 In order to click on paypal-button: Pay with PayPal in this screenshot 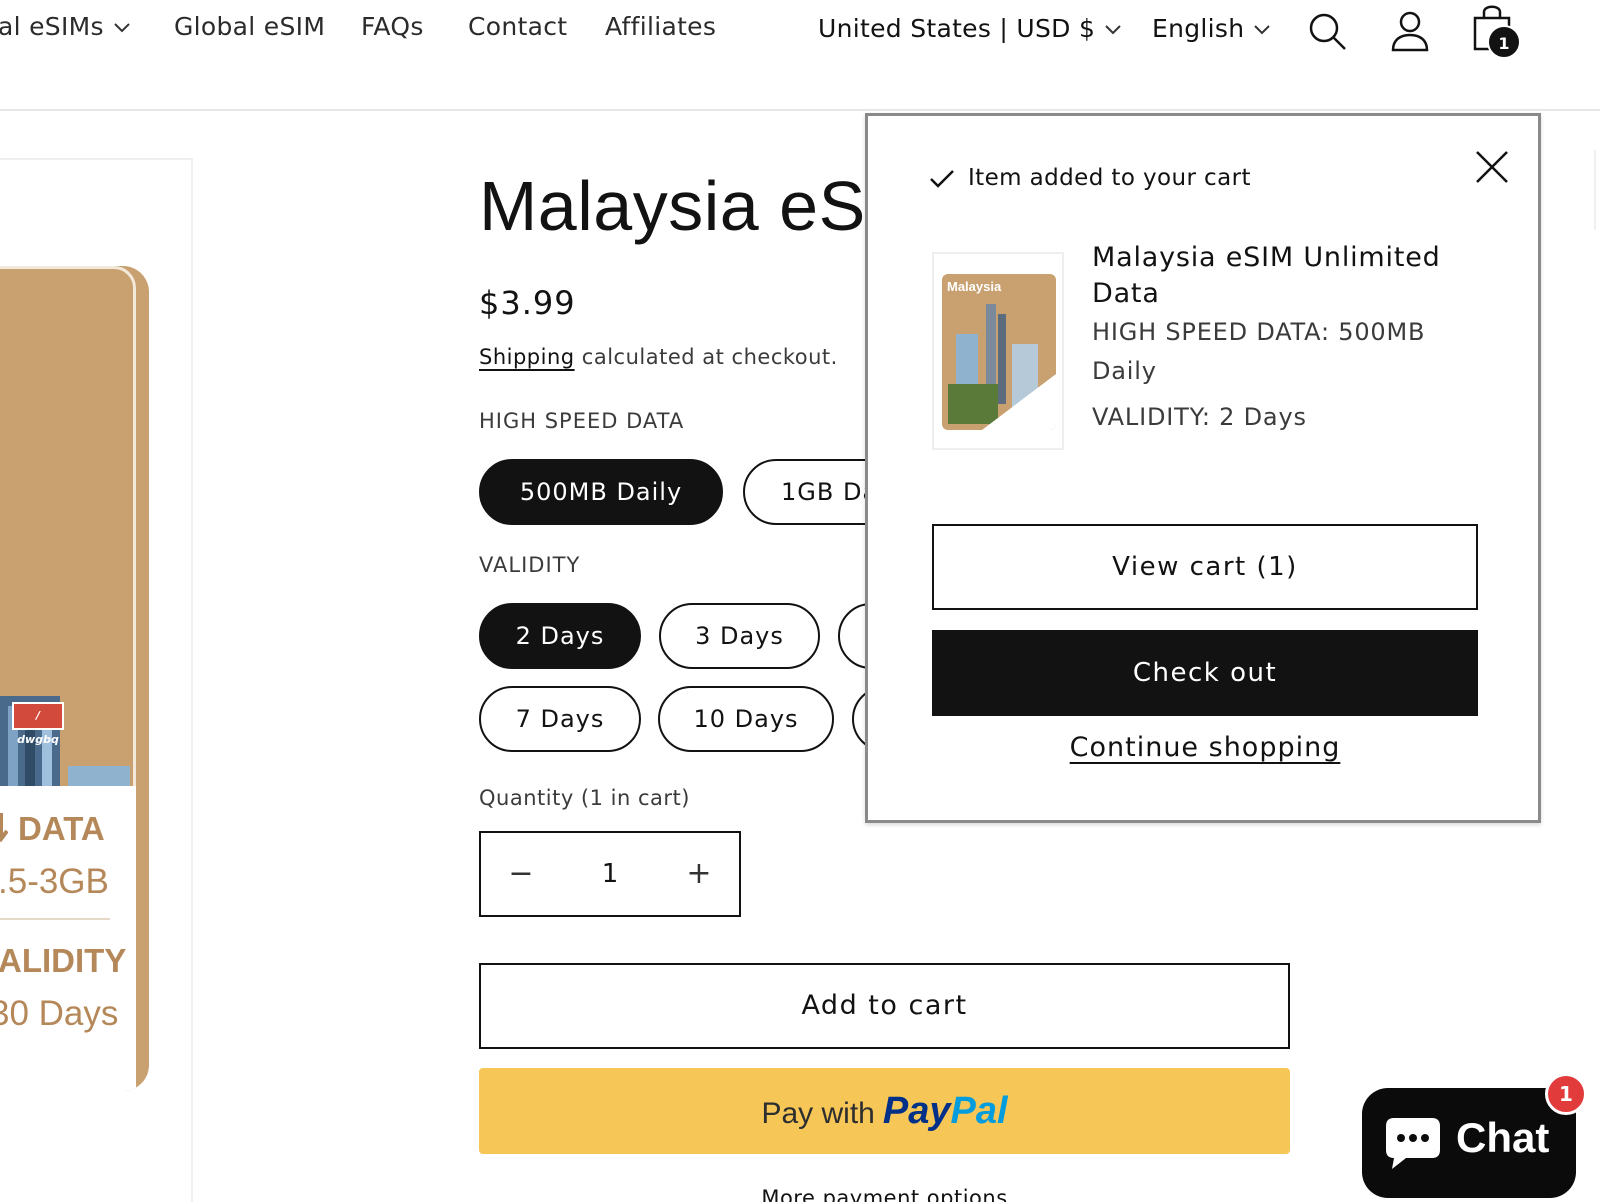, I will do `click(884, 1111)`.